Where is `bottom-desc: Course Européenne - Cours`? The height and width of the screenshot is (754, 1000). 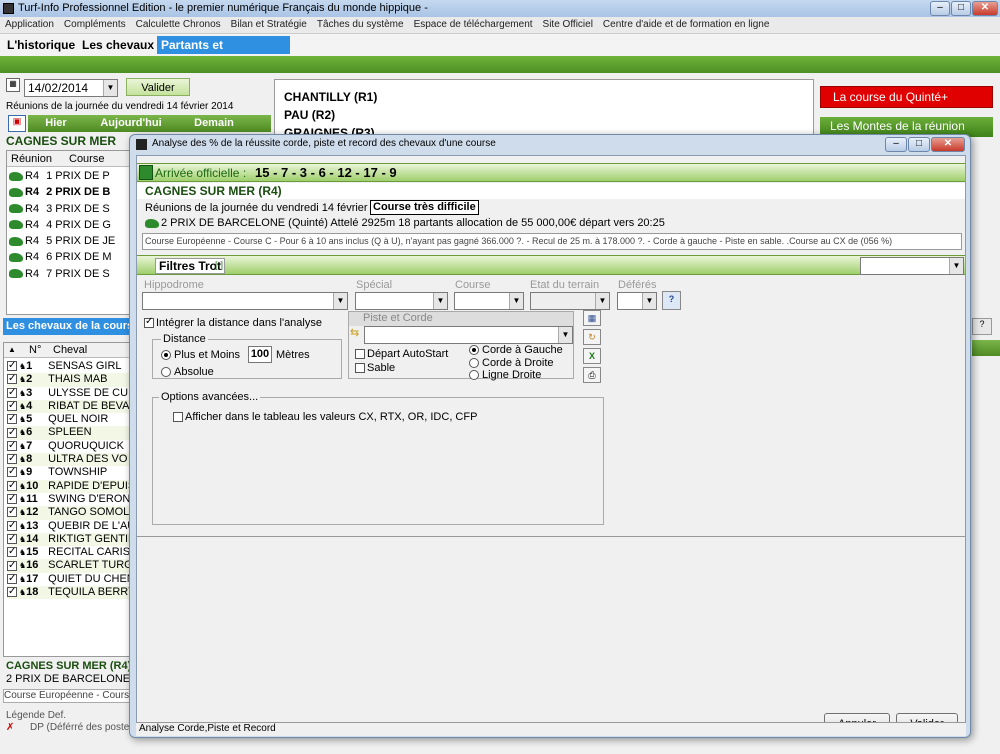 bottom-desc: Course Européenne - Cours is located at coordinates (67, 696).